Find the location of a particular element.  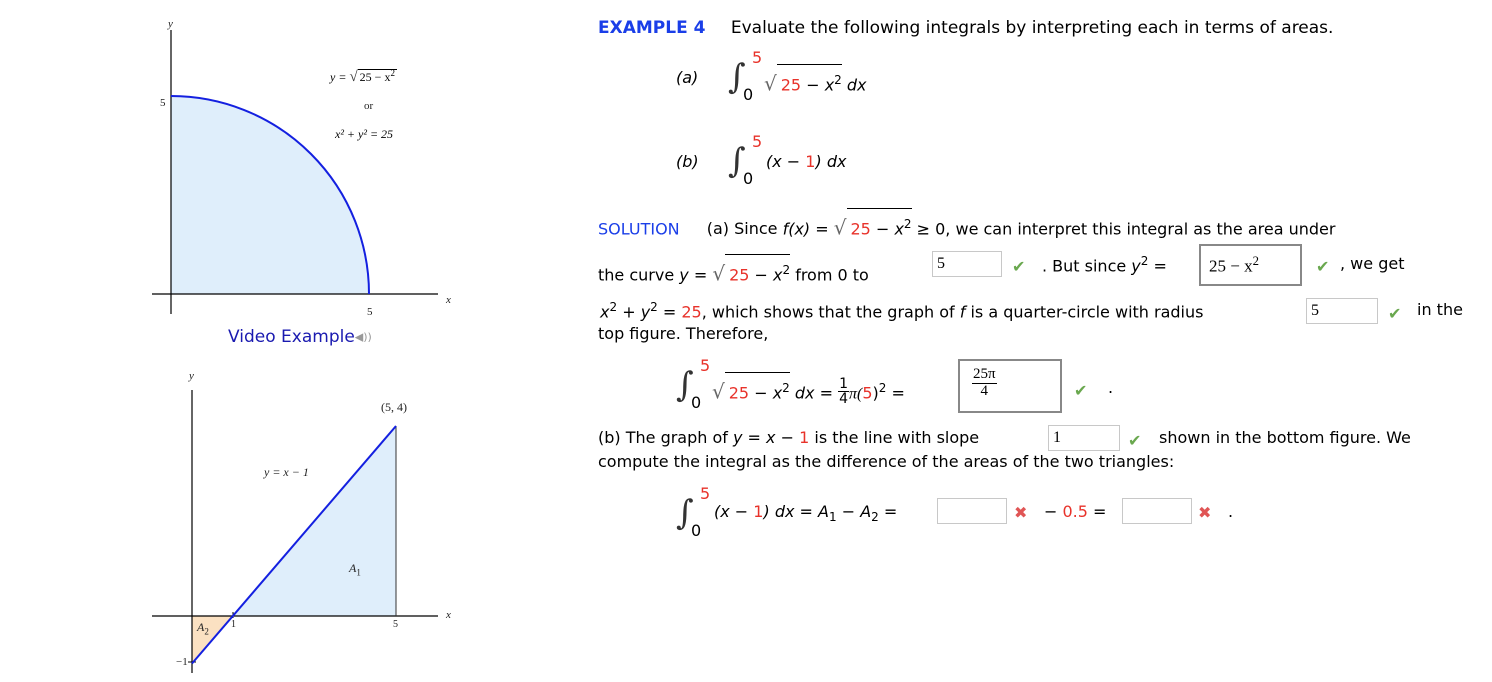

solution-line-2: the curve y = √ 25 − x2 from 0 to is located at coordinates (733, 269).